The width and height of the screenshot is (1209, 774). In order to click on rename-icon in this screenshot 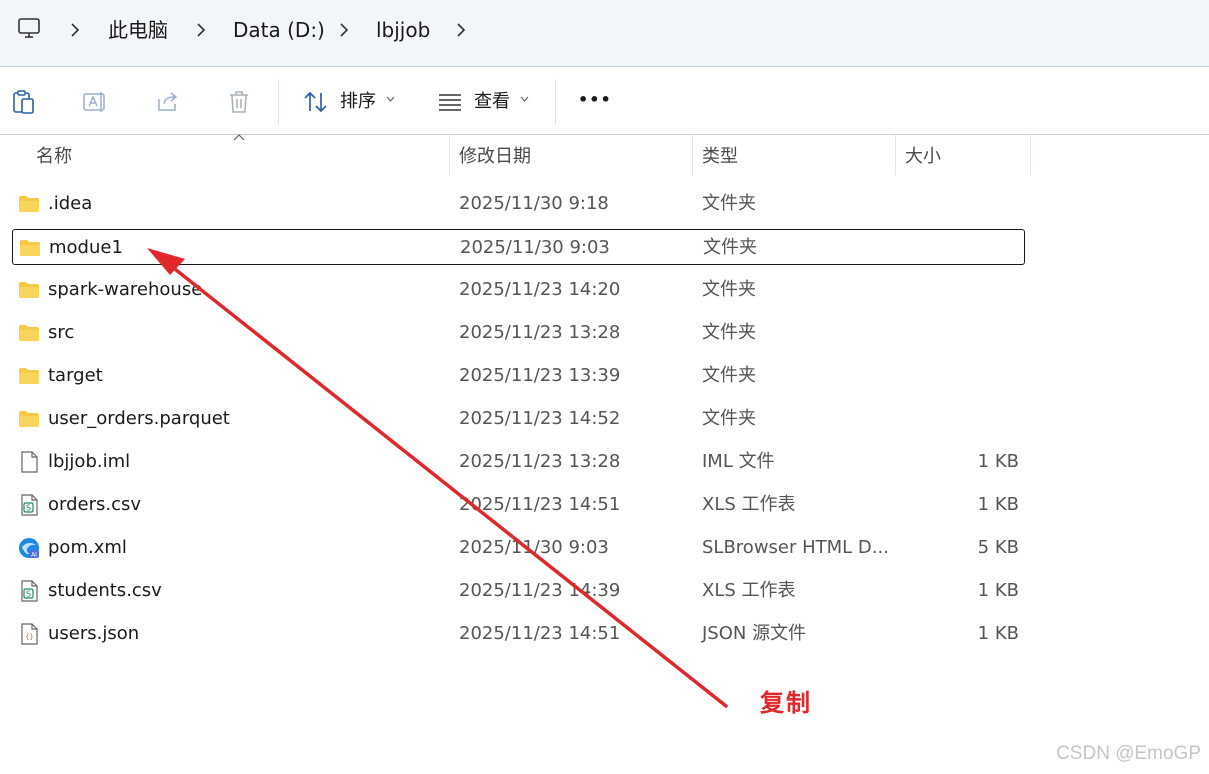, I will do `click(95, 102)`.